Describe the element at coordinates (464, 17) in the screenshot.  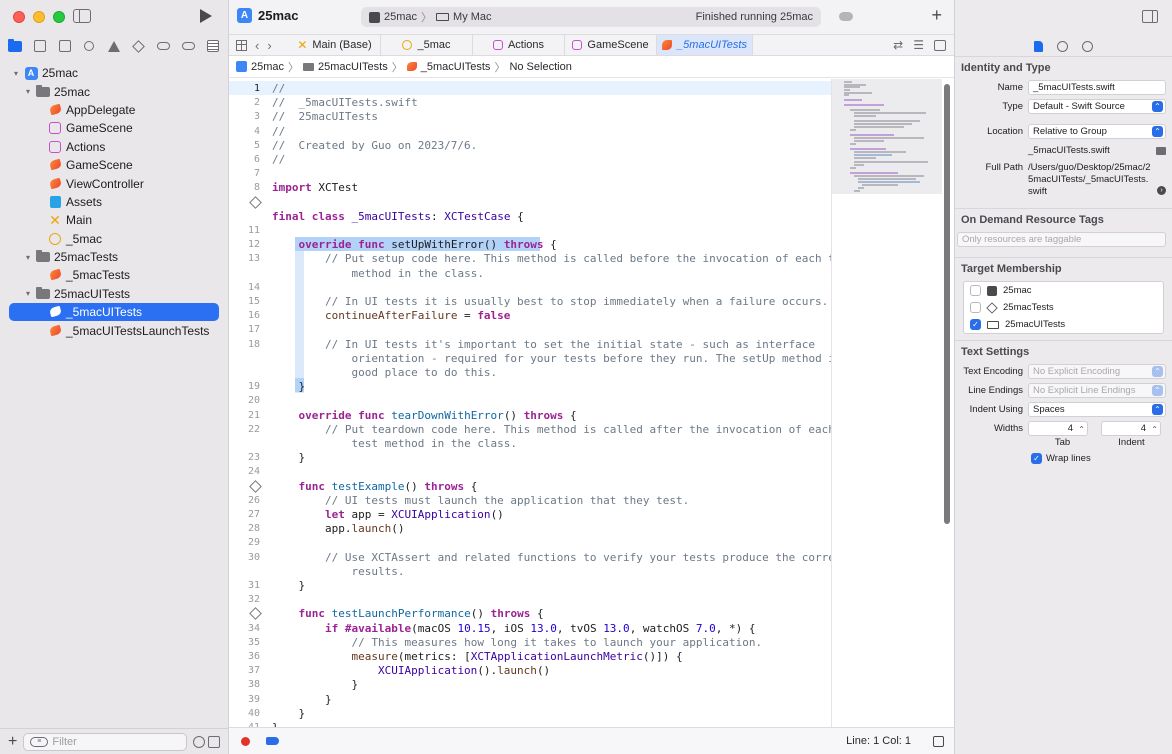
I see `run-destination-selector: My Mac` at that location.